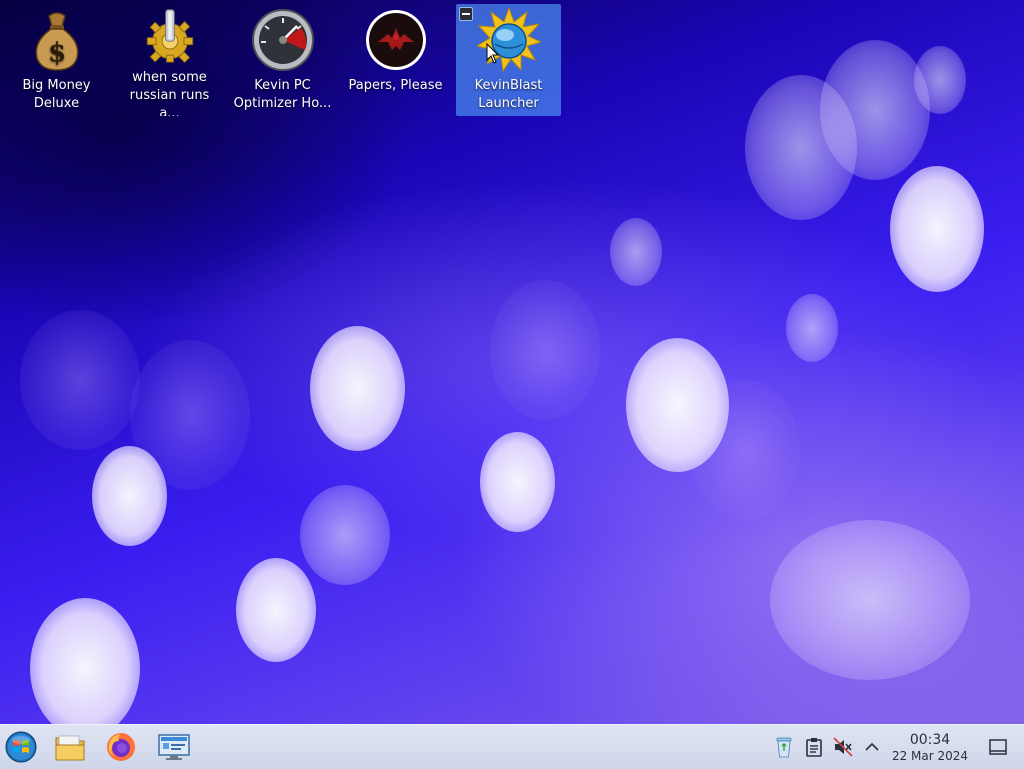 The width and height of the screenshot is (1024, 769). What do you see at coordinates (493, 53) in the screenshot?
I see `mouse-cursor-icon` at bounding box center [493, 53].